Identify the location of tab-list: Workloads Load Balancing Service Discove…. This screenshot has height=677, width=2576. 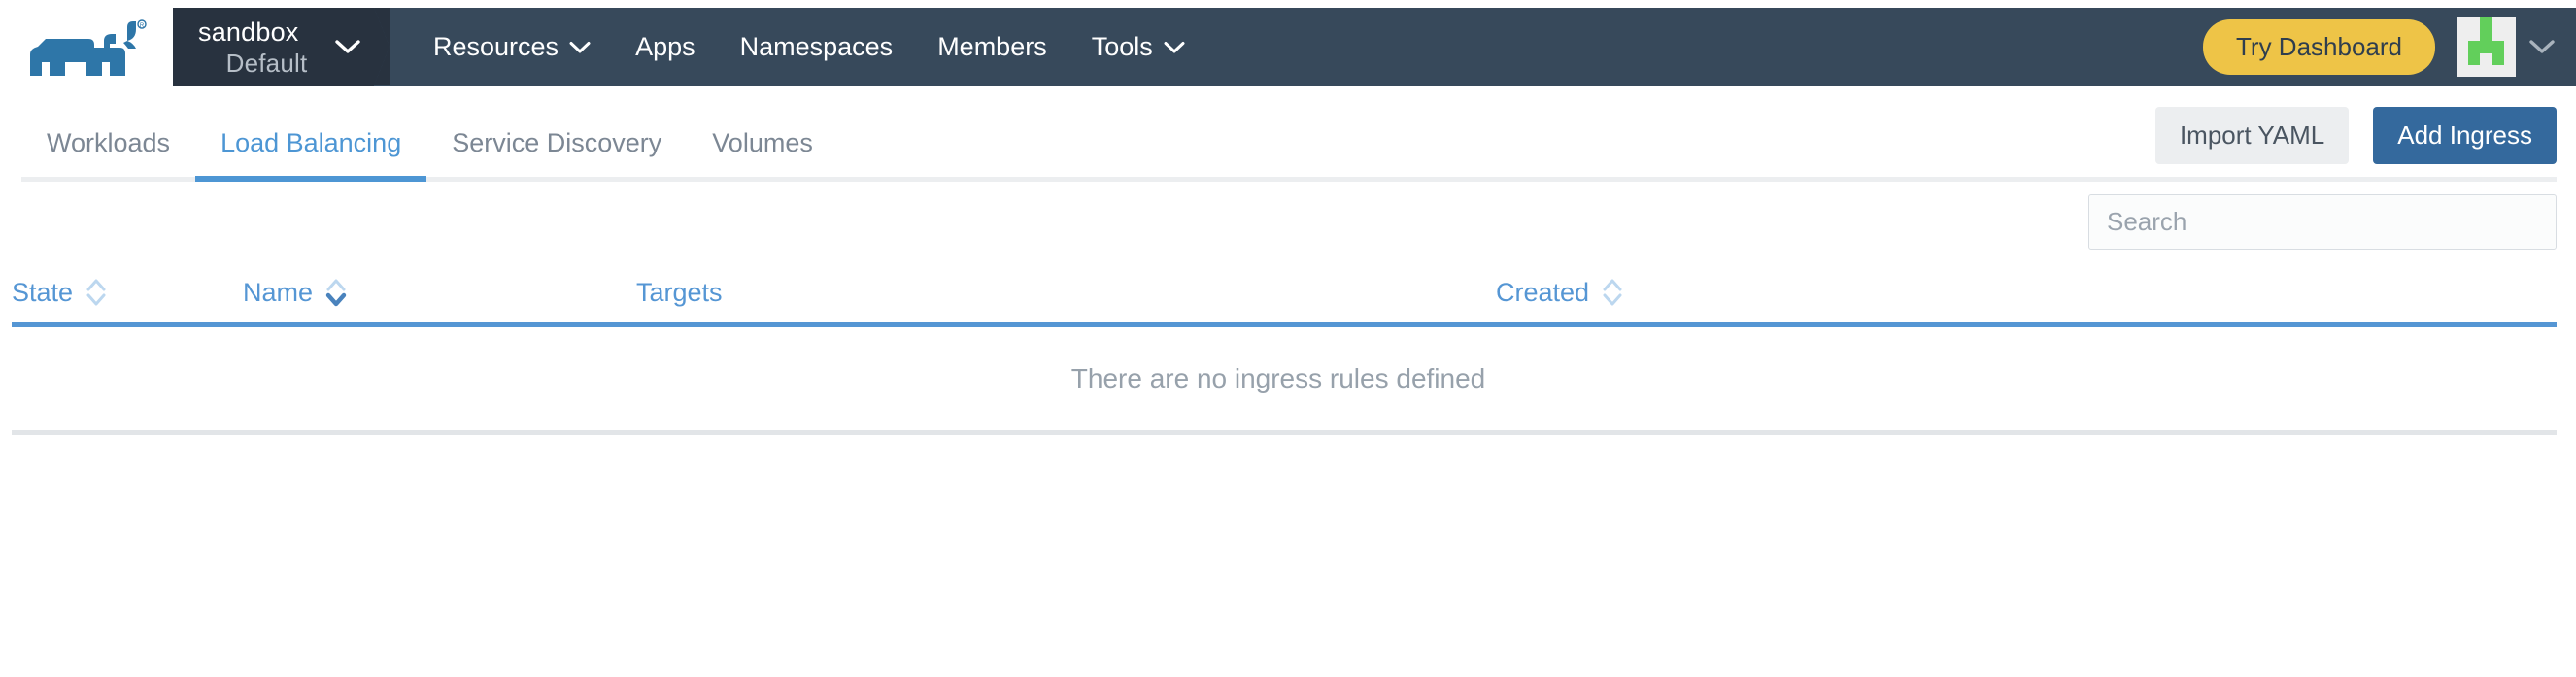
(429, 138).